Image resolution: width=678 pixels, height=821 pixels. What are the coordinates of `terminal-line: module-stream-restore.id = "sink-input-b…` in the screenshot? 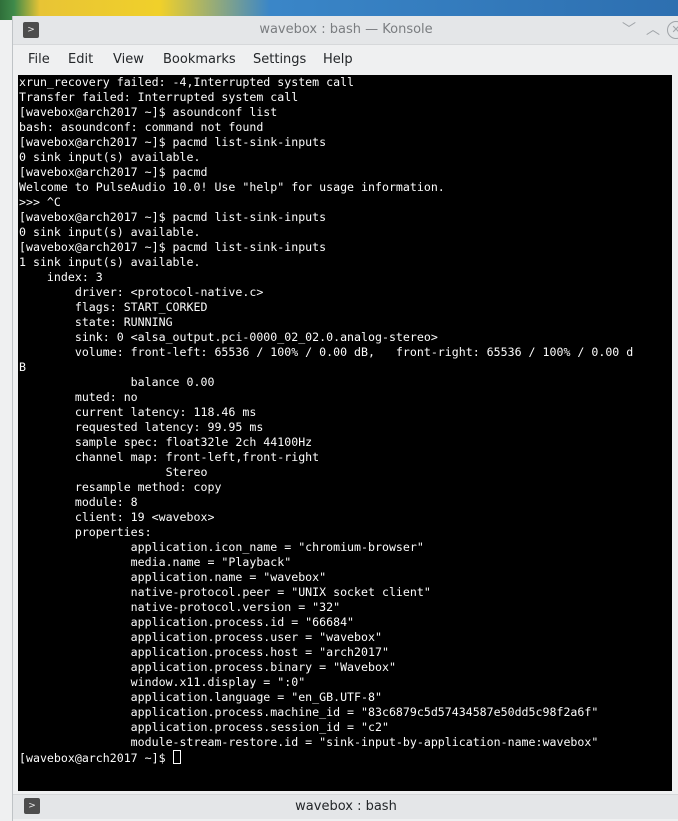 It's located at (364, 742).